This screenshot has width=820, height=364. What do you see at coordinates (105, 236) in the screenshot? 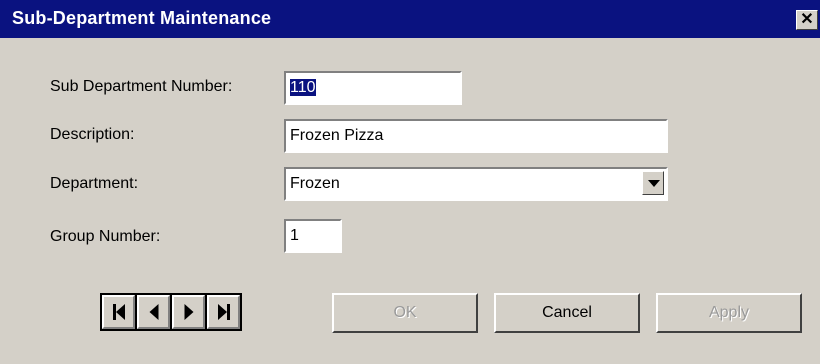
I see `group-number-label: Group Number:` at bounding box center [105, 236].